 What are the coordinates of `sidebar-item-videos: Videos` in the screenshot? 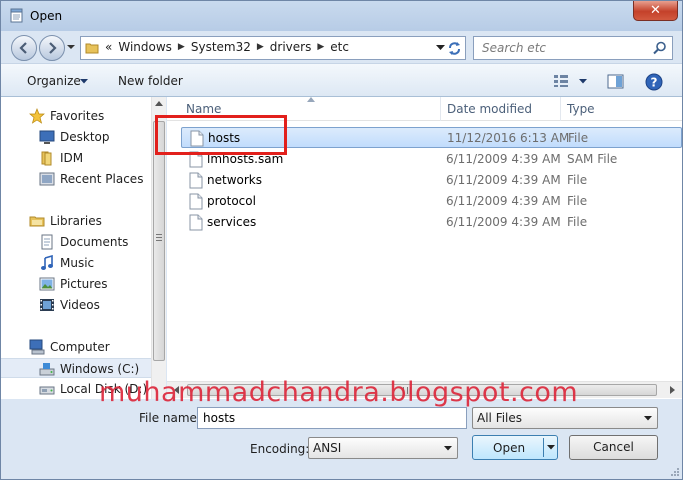 It's located at (76, 305).